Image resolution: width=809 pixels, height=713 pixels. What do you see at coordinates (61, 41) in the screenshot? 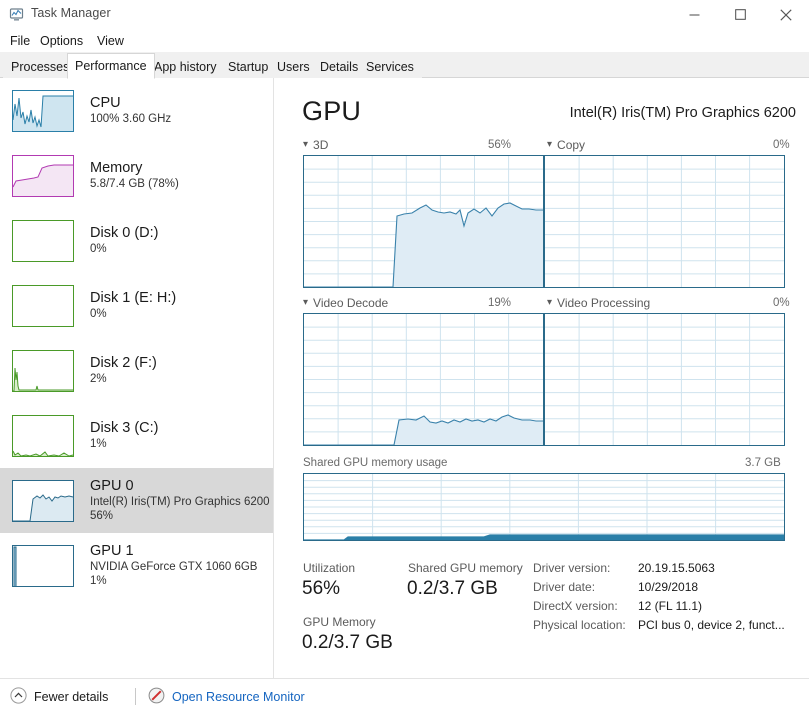
I see `menu-item-options: Options` at bounding box center [61, 41].